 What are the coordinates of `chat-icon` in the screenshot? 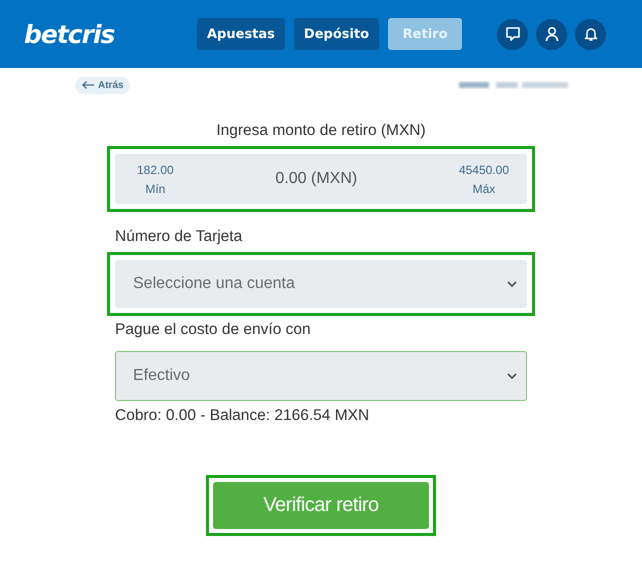 It's located at (512, 34).